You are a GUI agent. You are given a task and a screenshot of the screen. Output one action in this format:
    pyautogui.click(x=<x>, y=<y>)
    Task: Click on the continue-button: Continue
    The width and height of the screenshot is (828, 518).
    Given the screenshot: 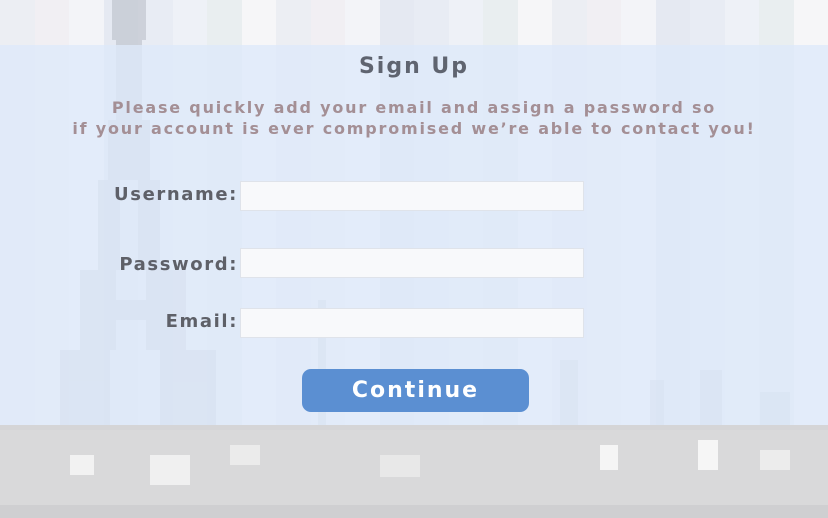 What is the action you would take?
    pyautogui.click(x=415, y=390)
    